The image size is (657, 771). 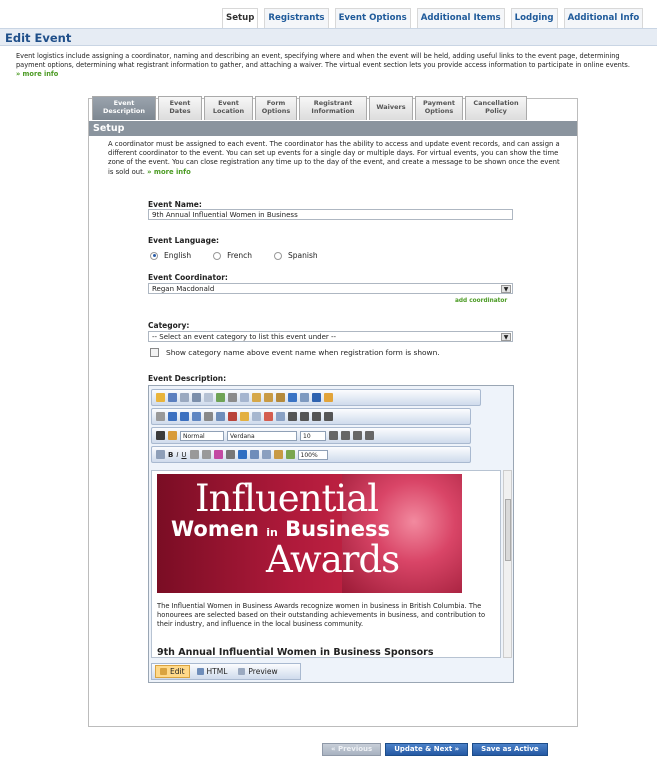 What do you see at coordinates (254, 454) in the screenshot?
I see `insert-icon` at bounding box center [254, 454].